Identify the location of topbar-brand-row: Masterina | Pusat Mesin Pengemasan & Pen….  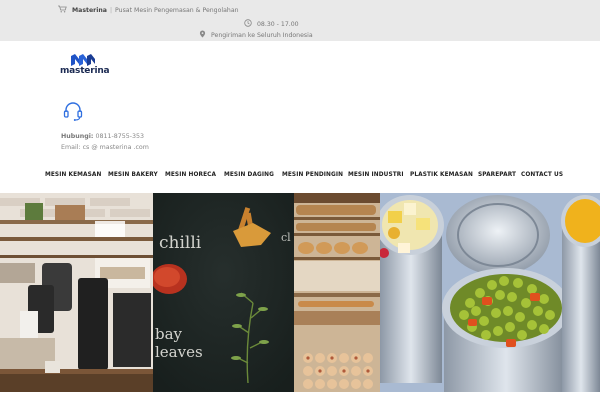
(148, 10).